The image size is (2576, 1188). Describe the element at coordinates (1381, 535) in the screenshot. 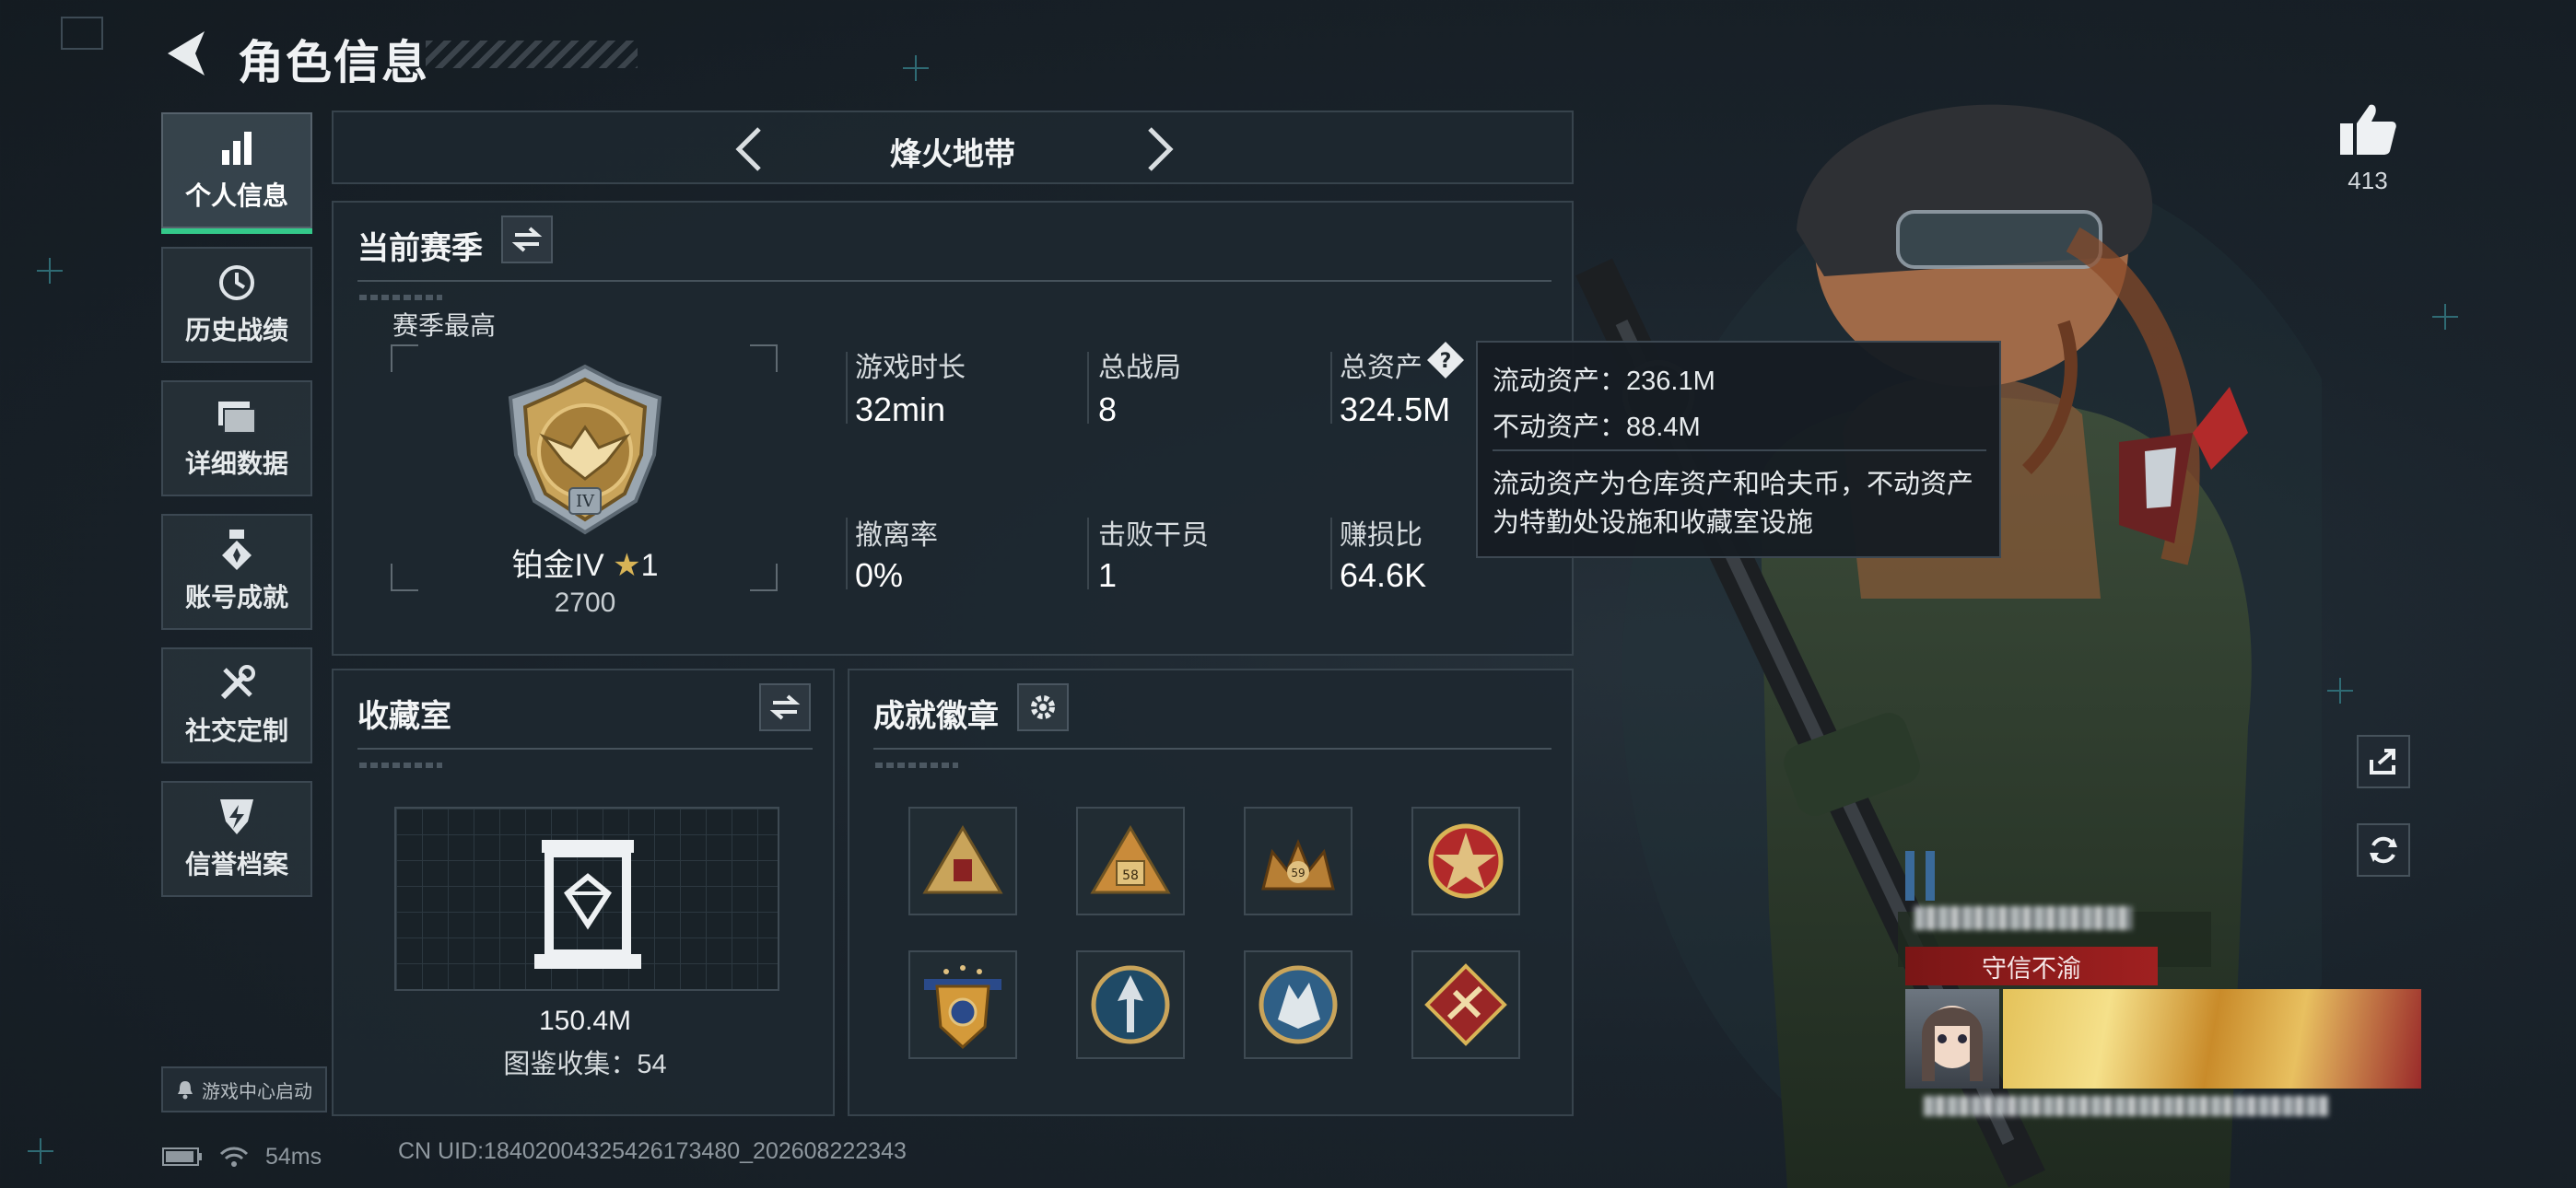

I see `stat-label: 赚损比` at that location.